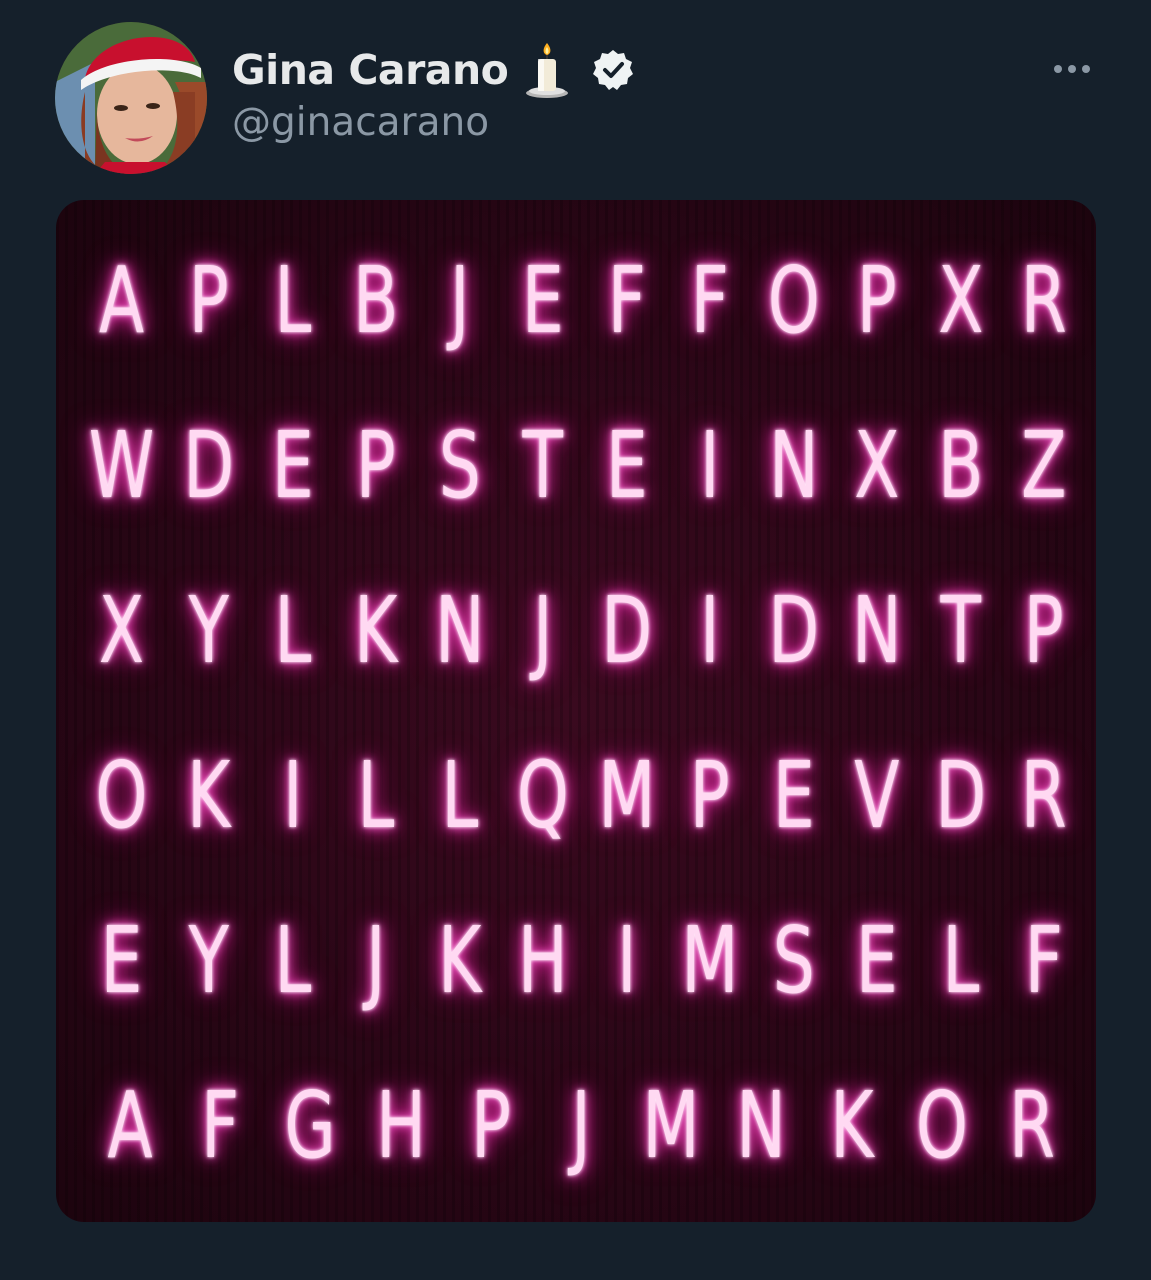 The image size is (1151, 1280). I want to click on more-options-button, so click(1072, 69).